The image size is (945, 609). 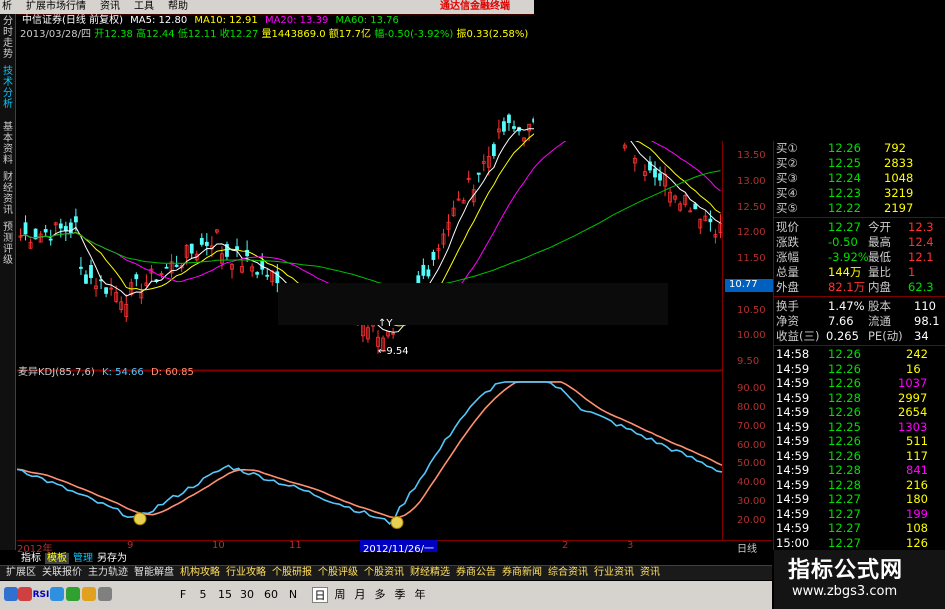 I want to click on toolbar-button-3: 15, so click(x=225, y=595).